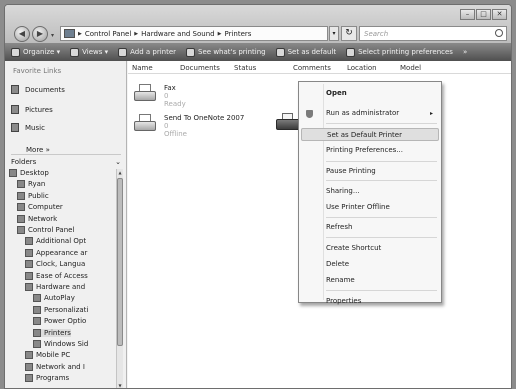 This screenshot has width=516, height=389. I want to click on scroll-down-icon: ▼, so click(120, 385).